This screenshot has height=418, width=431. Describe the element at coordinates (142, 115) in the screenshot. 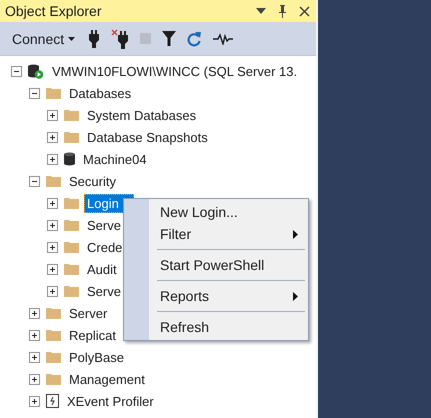

I see `tree-item: System Databases` at that location.